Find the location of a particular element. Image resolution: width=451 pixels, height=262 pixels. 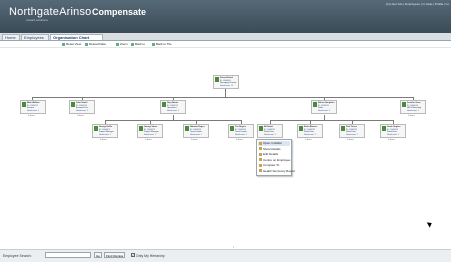

only-my-hierarchy-label: Only My Hierarchy is located at coordinates (150, 256).